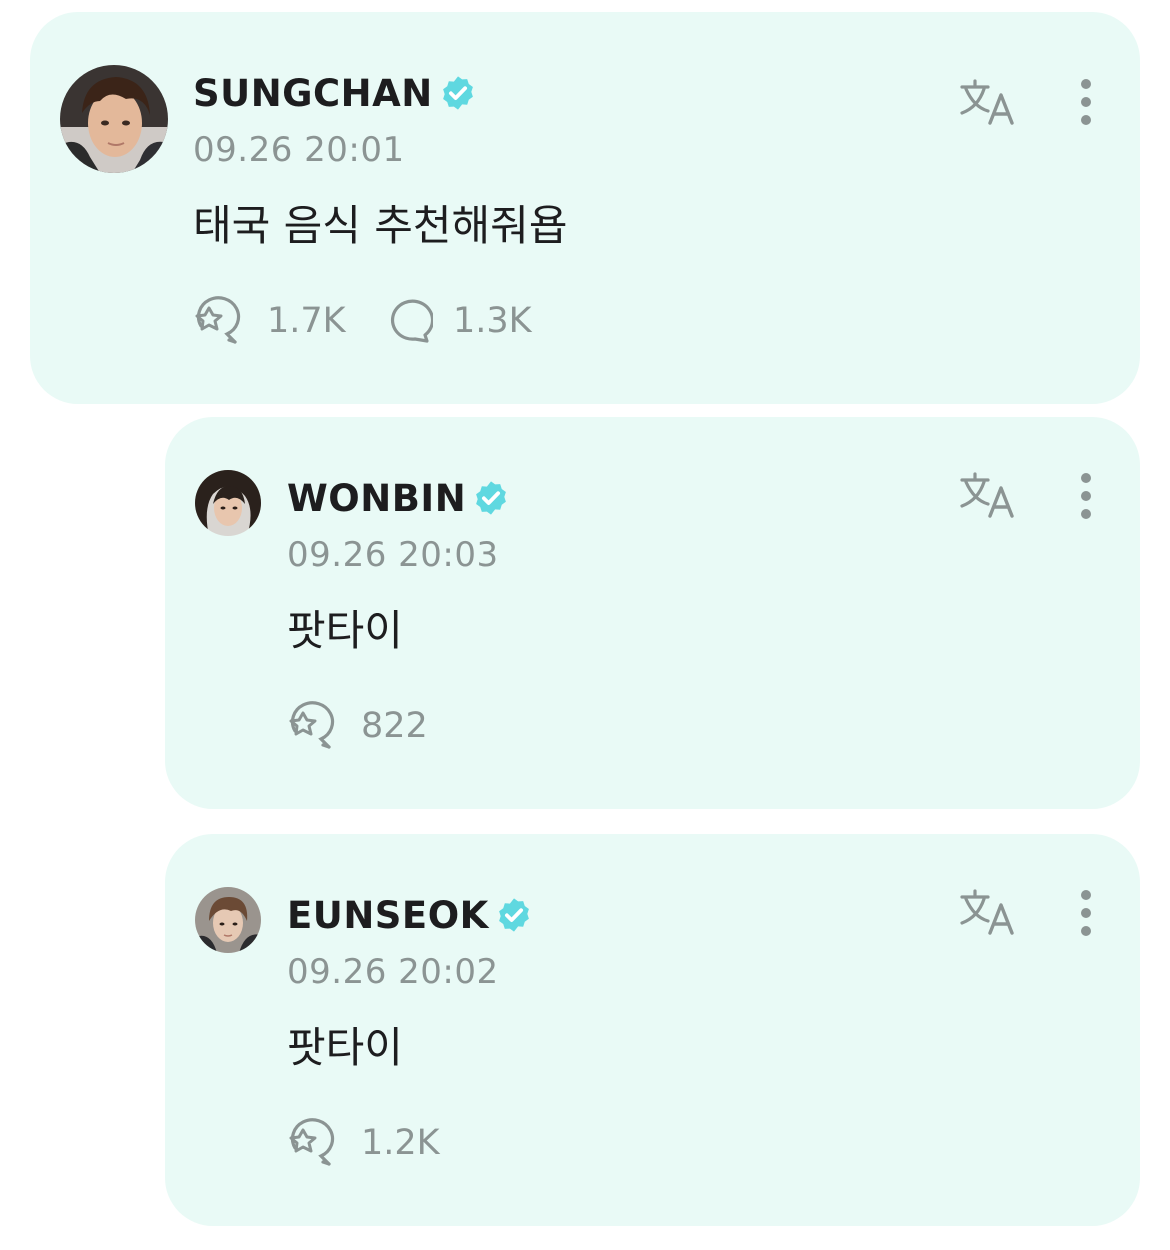 The height and width of the screenshot is (1250, 1170). What do you see at coordinates (306, 321) in the screenshot?
I see `like-count: 1.7K` at bounding box center [306, 321].